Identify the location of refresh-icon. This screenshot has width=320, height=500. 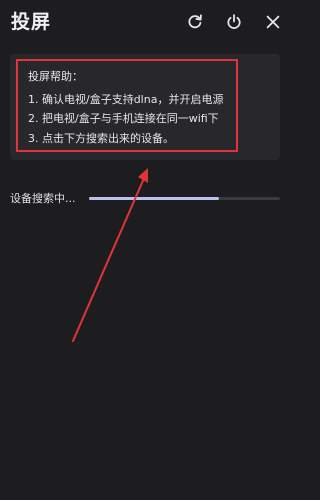
(195, 21).